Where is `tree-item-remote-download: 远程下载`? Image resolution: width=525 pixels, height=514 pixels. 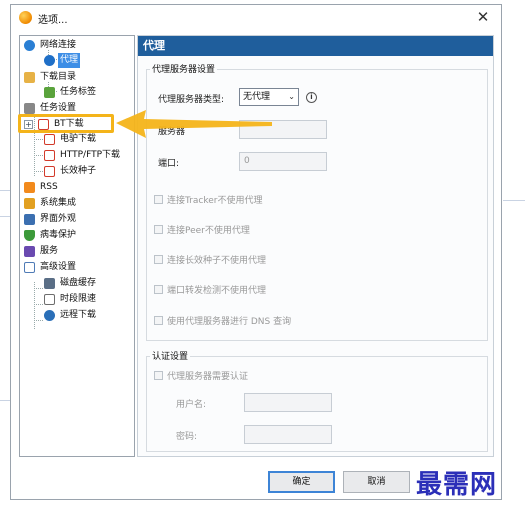
tree-item-remote-download: 远程下载 is located at coordinates (88, 315).